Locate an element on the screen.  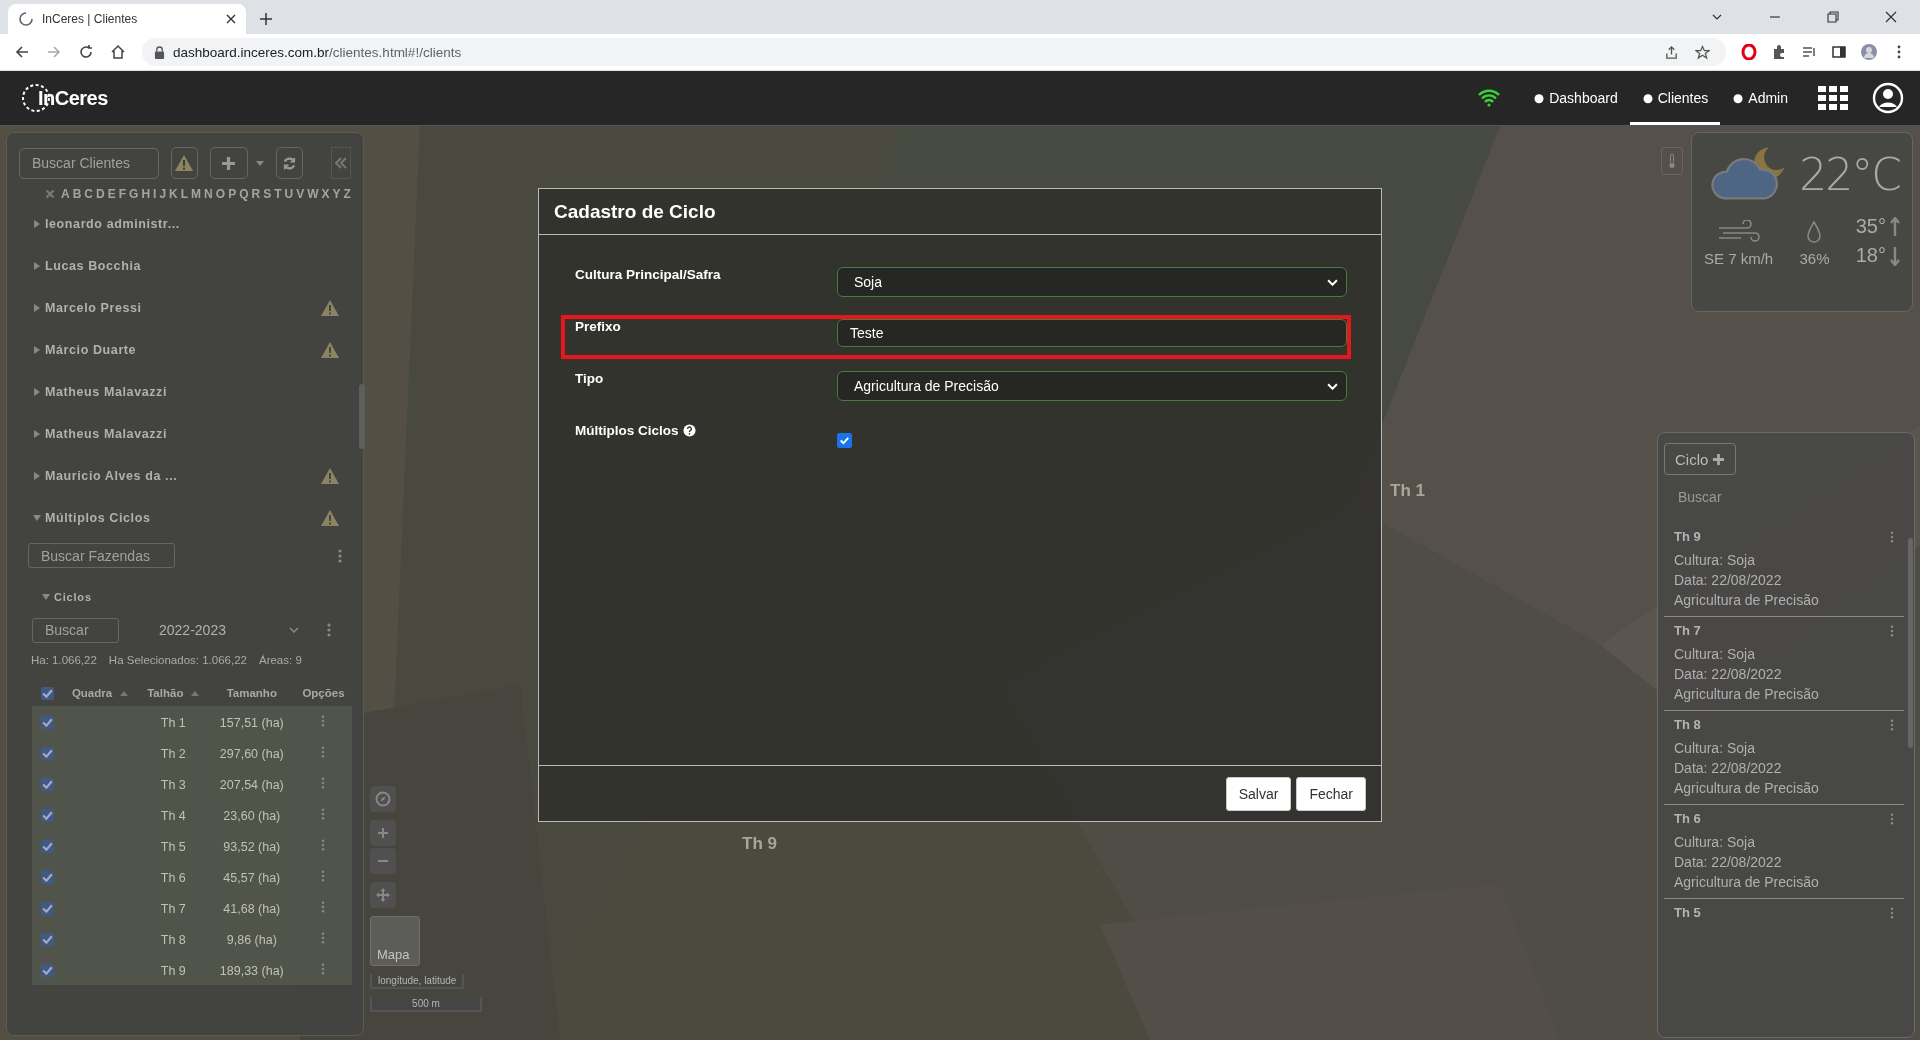
user-icon is located at coordinates (1888, 98).